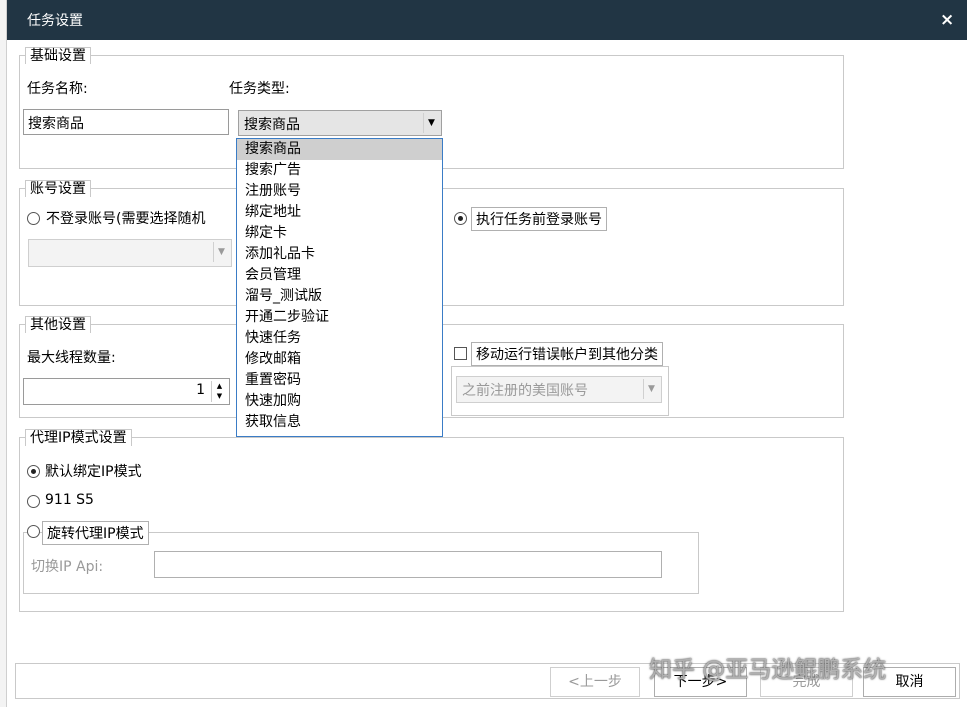  What do you see at coordinates (93, 472) in the screenshot?
I see `default-bind-ip-label: 默认绑定IP模式` at bounding box center [93, 472].